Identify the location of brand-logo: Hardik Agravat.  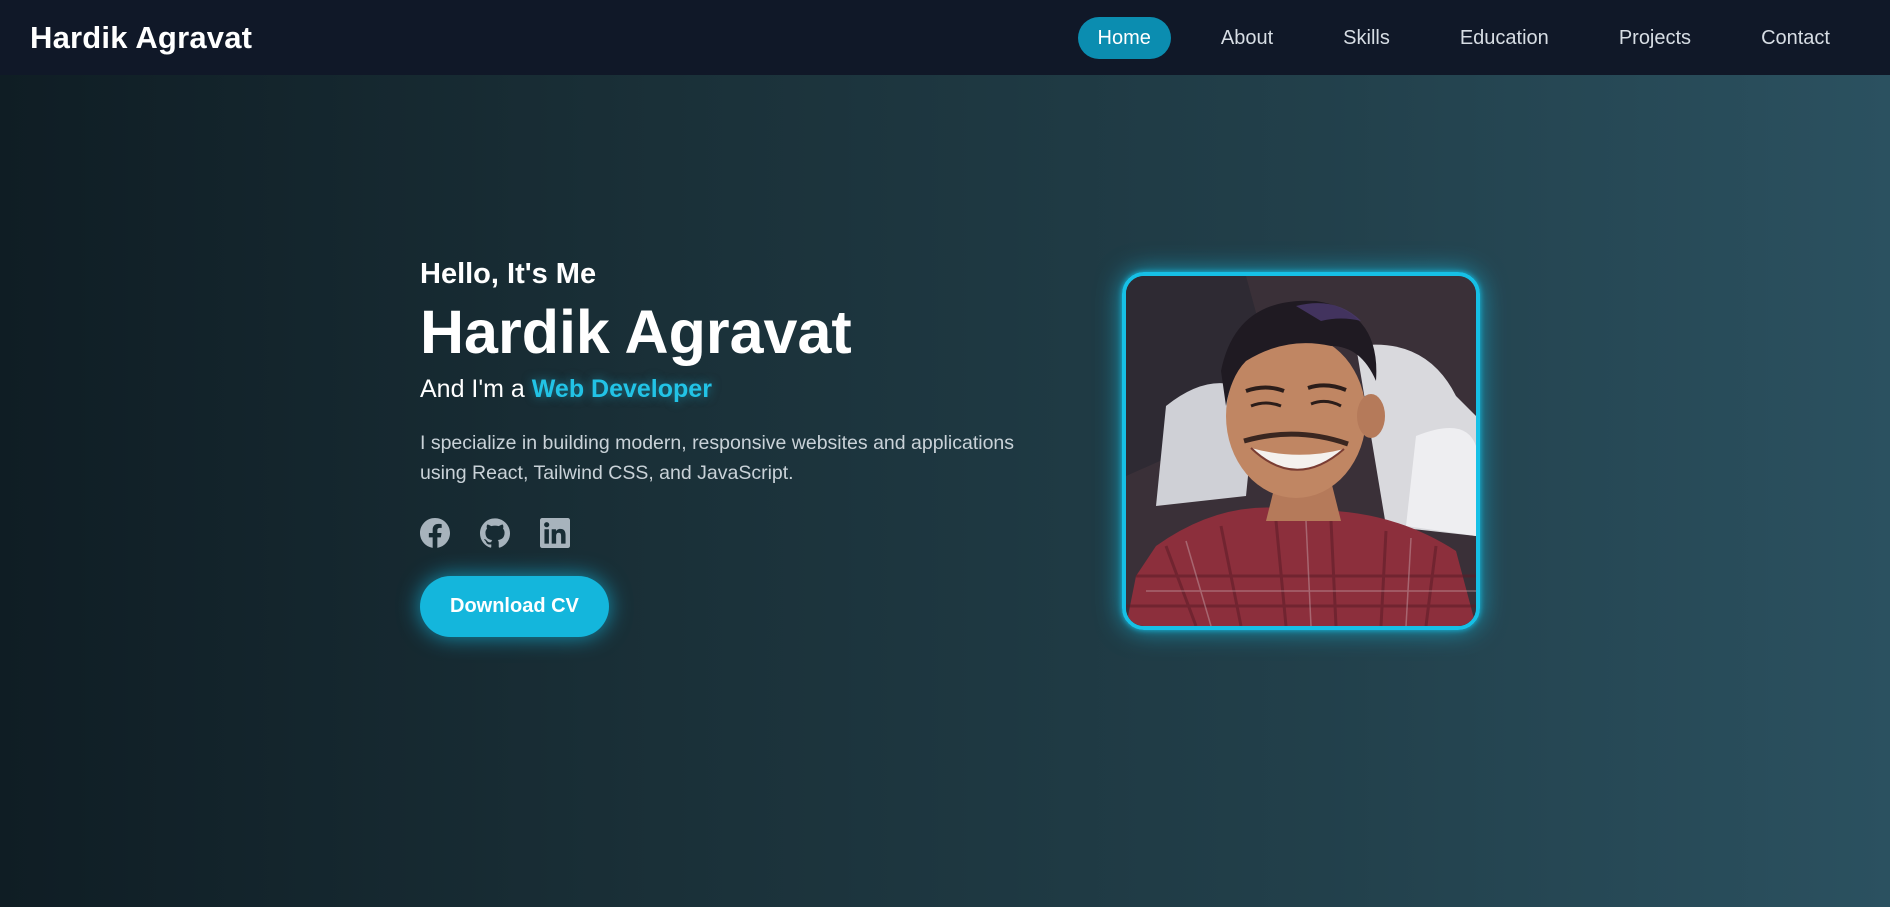
(141, 38).